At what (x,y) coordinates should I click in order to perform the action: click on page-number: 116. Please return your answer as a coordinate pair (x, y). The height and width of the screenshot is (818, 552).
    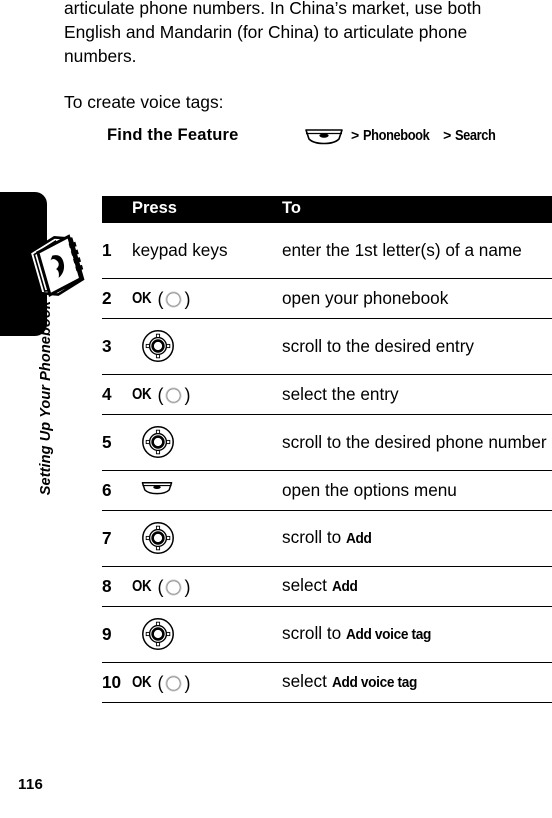
    Looking at the image, I should click on (31, 784).